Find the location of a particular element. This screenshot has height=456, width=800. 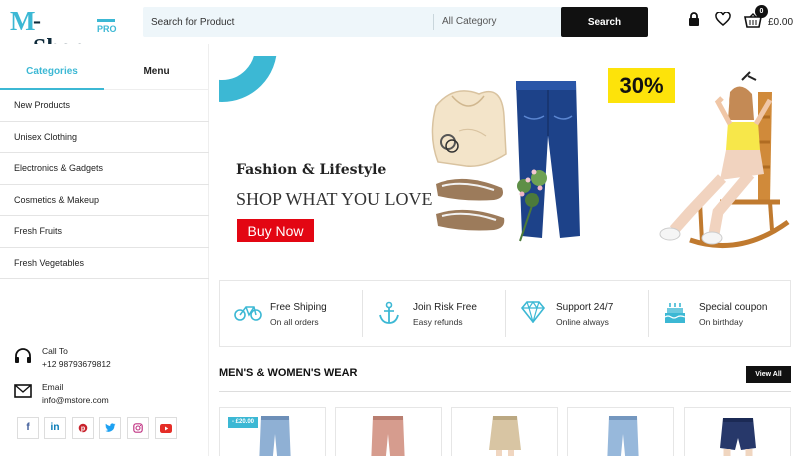

banner-subtitle: Fashion & Lifestyle is located at coordinates (311, 170).